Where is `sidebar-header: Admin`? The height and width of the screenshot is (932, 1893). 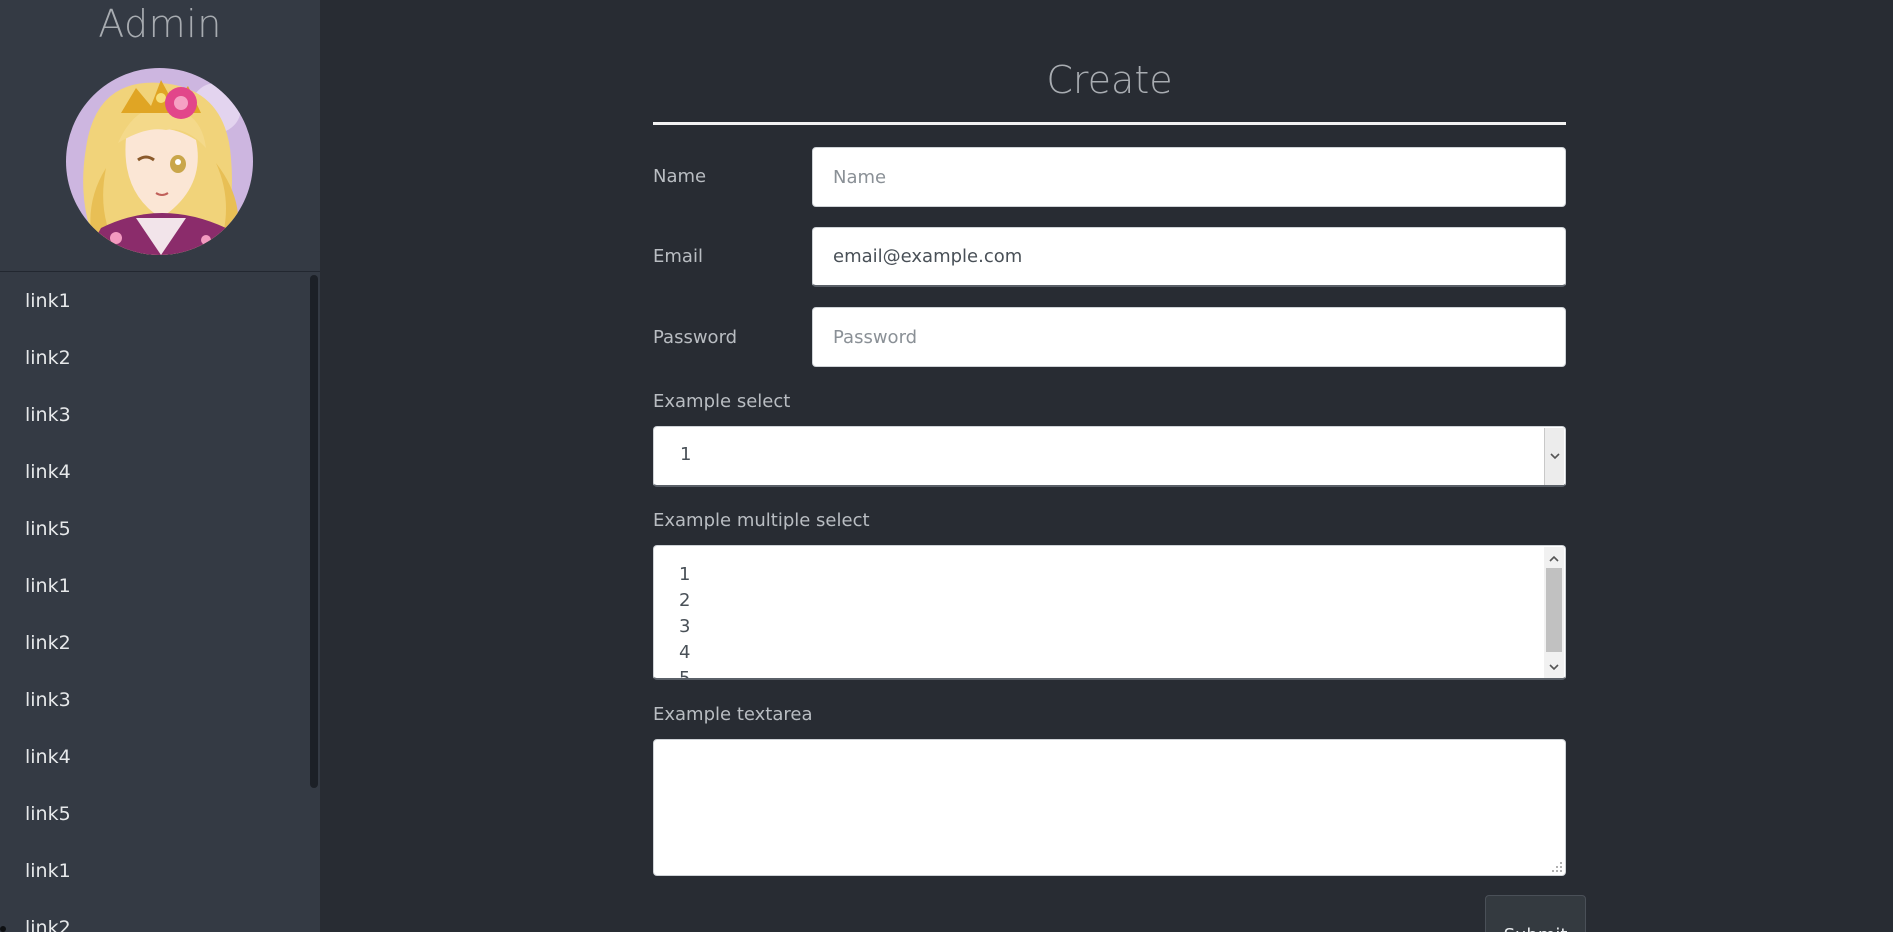
sidebar-header: Admin is located at coordinates (160, 136).